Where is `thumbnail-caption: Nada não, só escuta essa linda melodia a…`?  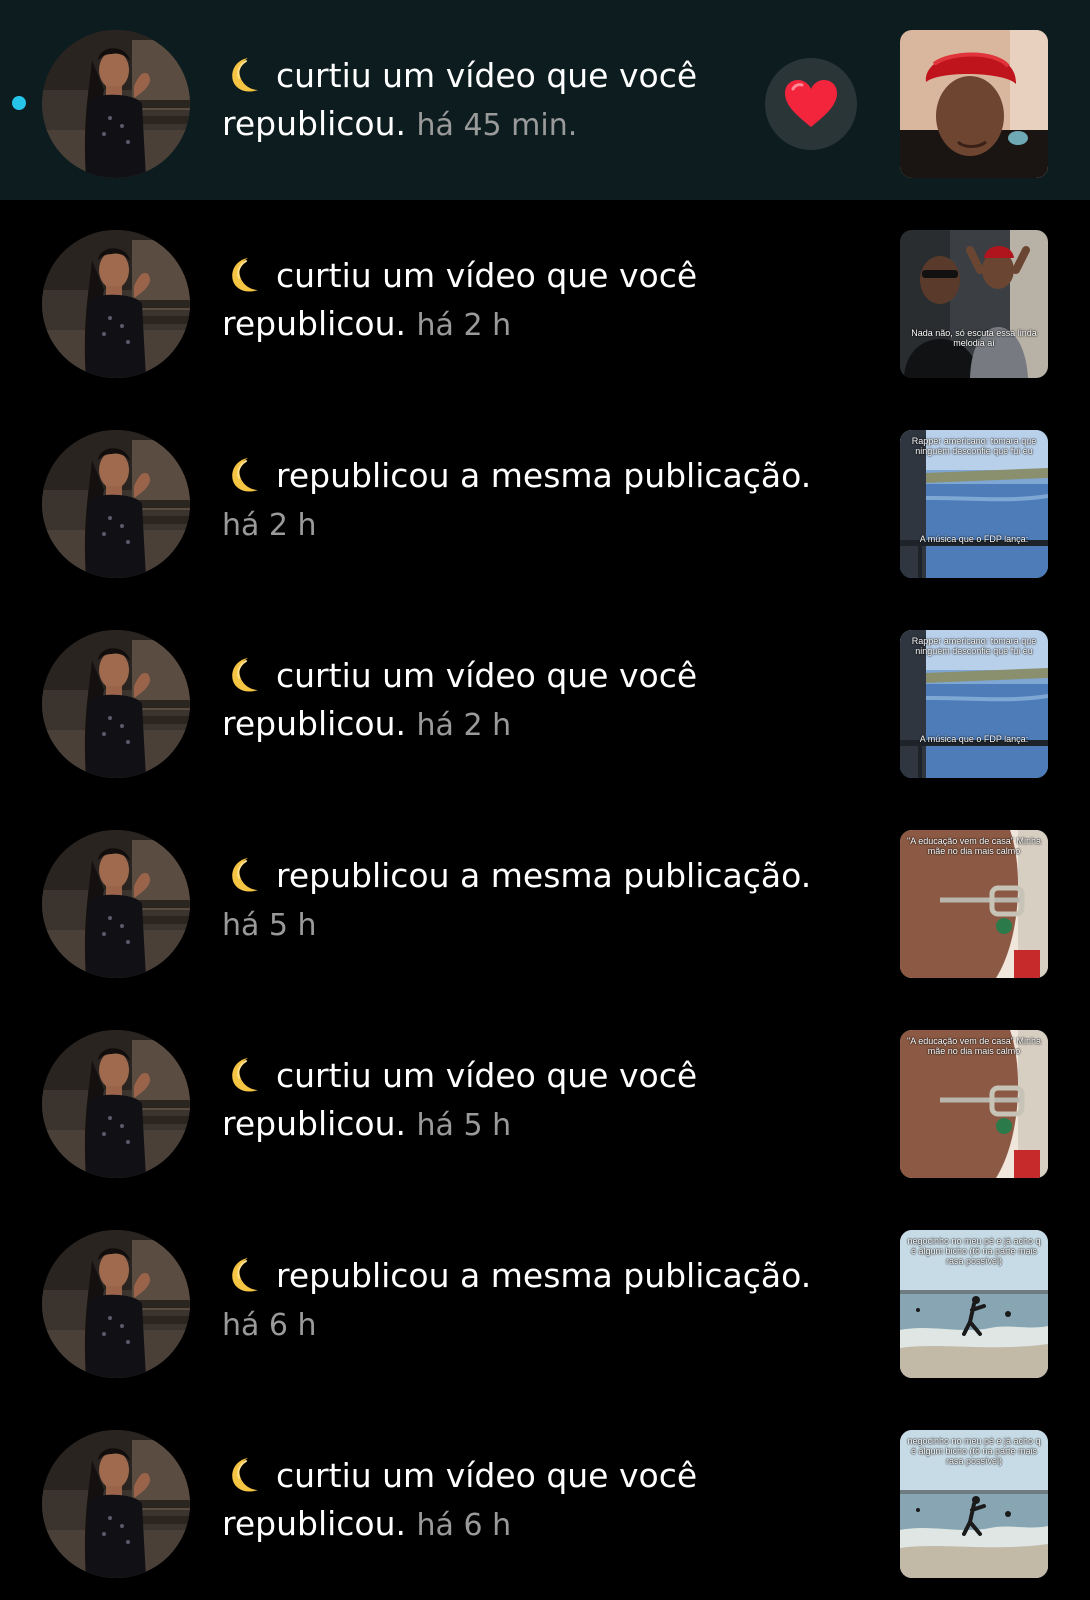 thumbnail-caption: Nada não, só escuta essa linda melodia a… is located at coordinates (974, 338).